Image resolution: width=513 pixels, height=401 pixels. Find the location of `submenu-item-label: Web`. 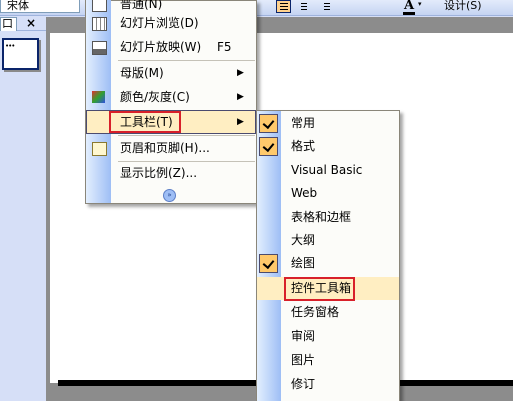

submenu-item-label: Web is located at coordinates (304, 193).